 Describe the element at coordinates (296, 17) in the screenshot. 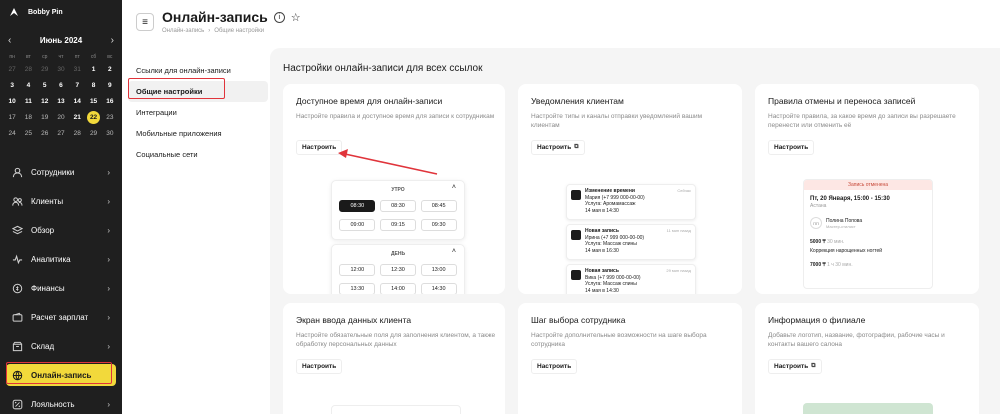

I see `star-icon: ☆` at that location.